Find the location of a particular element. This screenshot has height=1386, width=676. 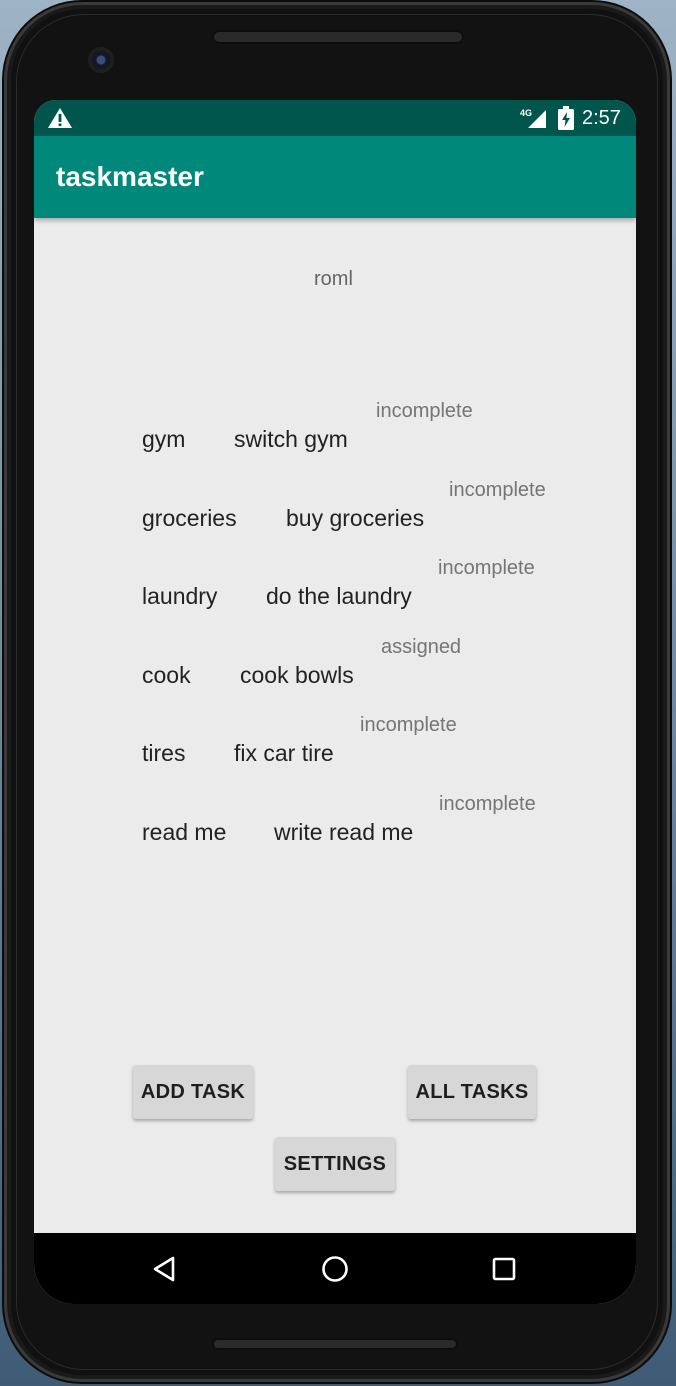

navigation-bar is located at coordinates (335, 1268).